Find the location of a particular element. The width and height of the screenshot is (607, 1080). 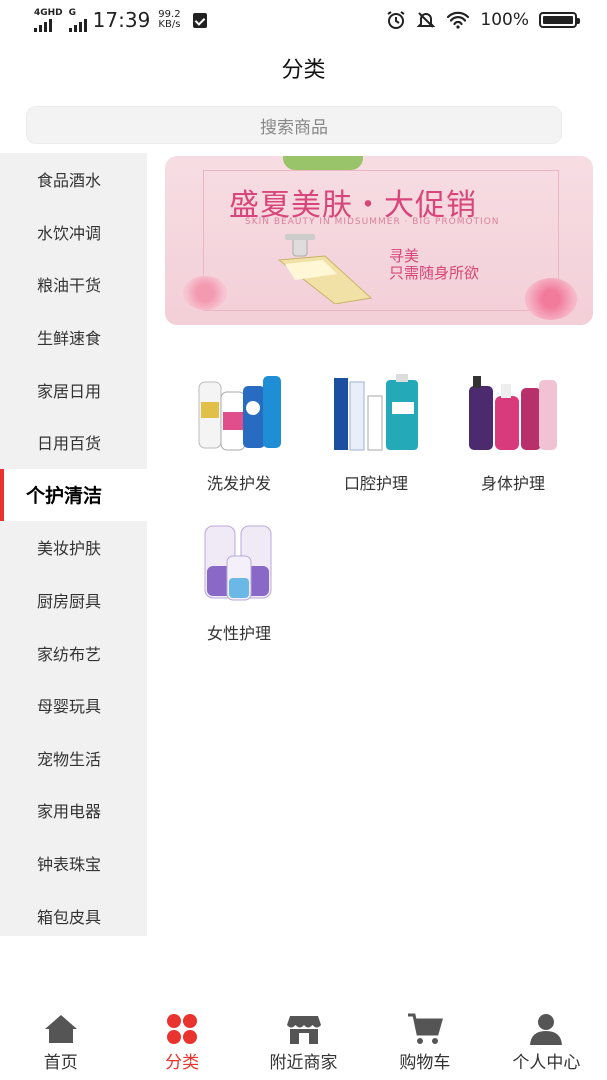

shampoo-bottles-image is located at coordinates (239, 413).